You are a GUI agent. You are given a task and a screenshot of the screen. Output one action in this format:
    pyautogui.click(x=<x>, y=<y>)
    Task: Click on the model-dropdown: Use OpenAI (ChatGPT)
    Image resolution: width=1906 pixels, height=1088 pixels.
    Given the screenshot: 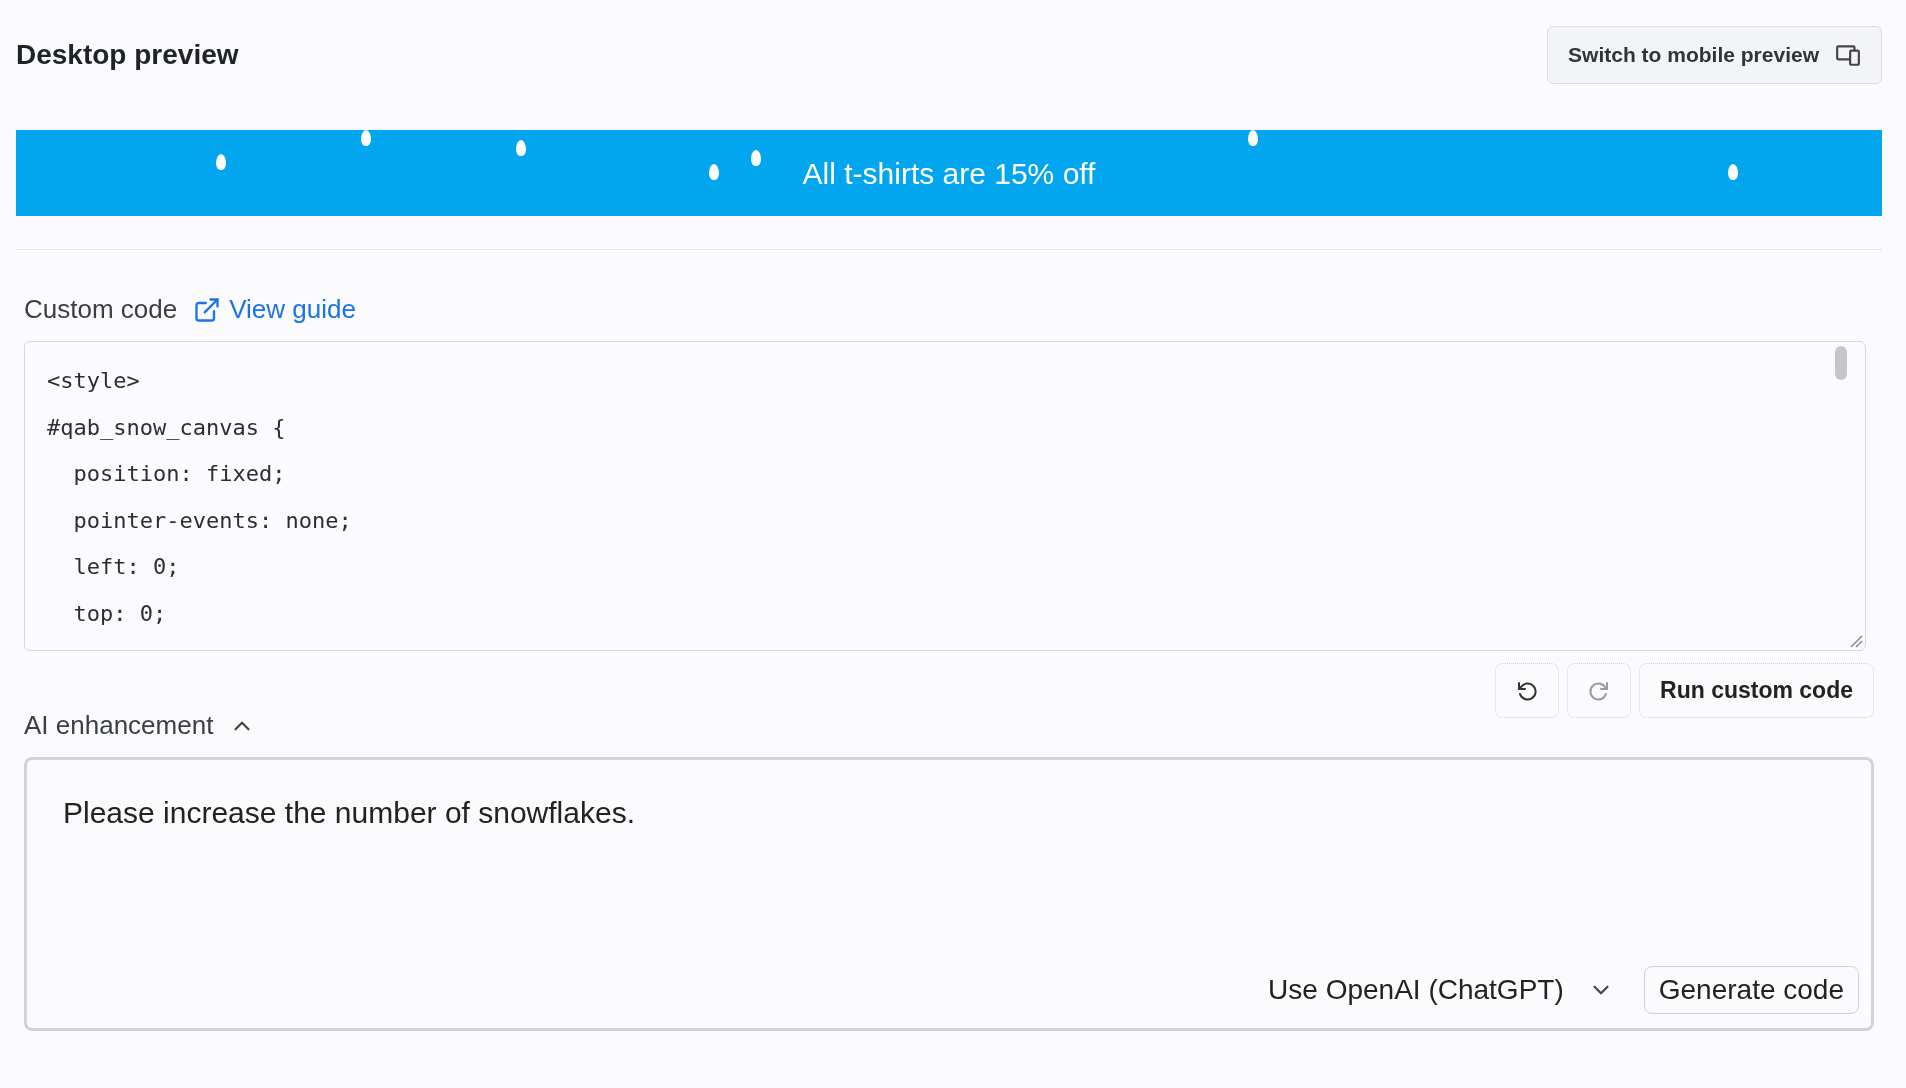 What is the action you would take?
    pyautogui.click(x=1441, y=990)
    